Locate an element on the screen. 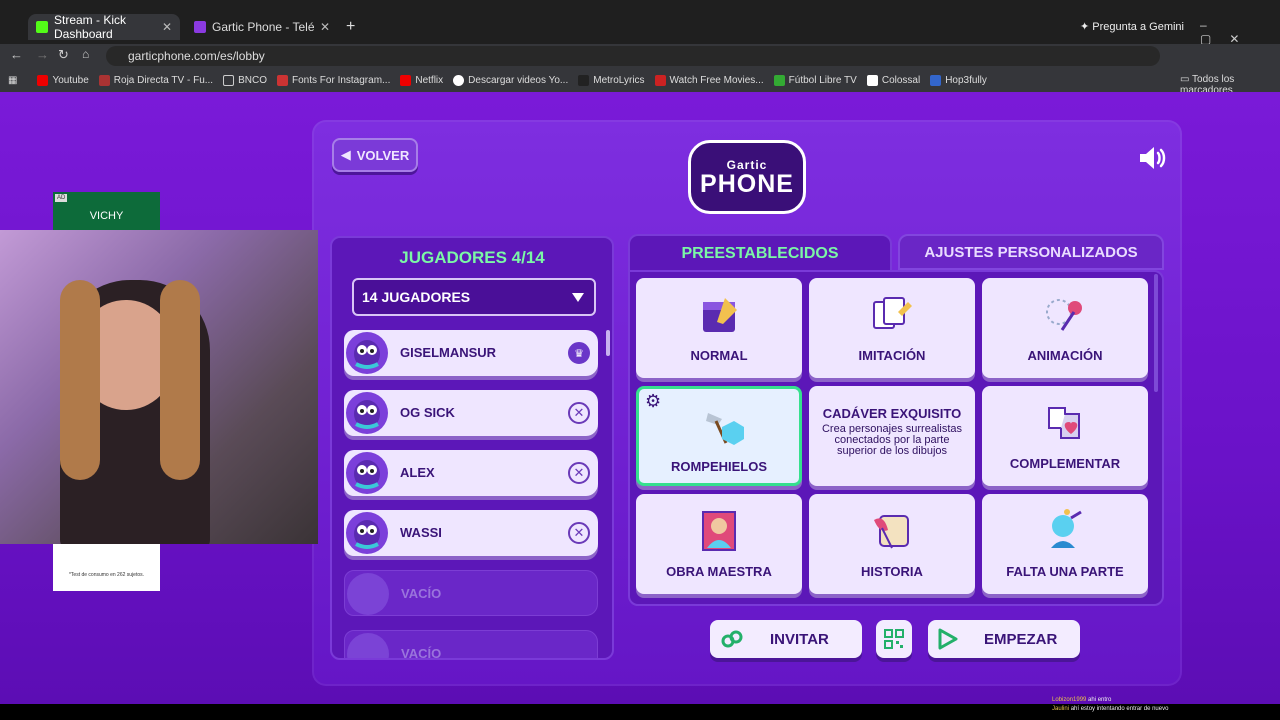 This screenshot has width=1280, height=720. tab-title: Stream - Kick Dashboard is located at coordinates (90, 27).